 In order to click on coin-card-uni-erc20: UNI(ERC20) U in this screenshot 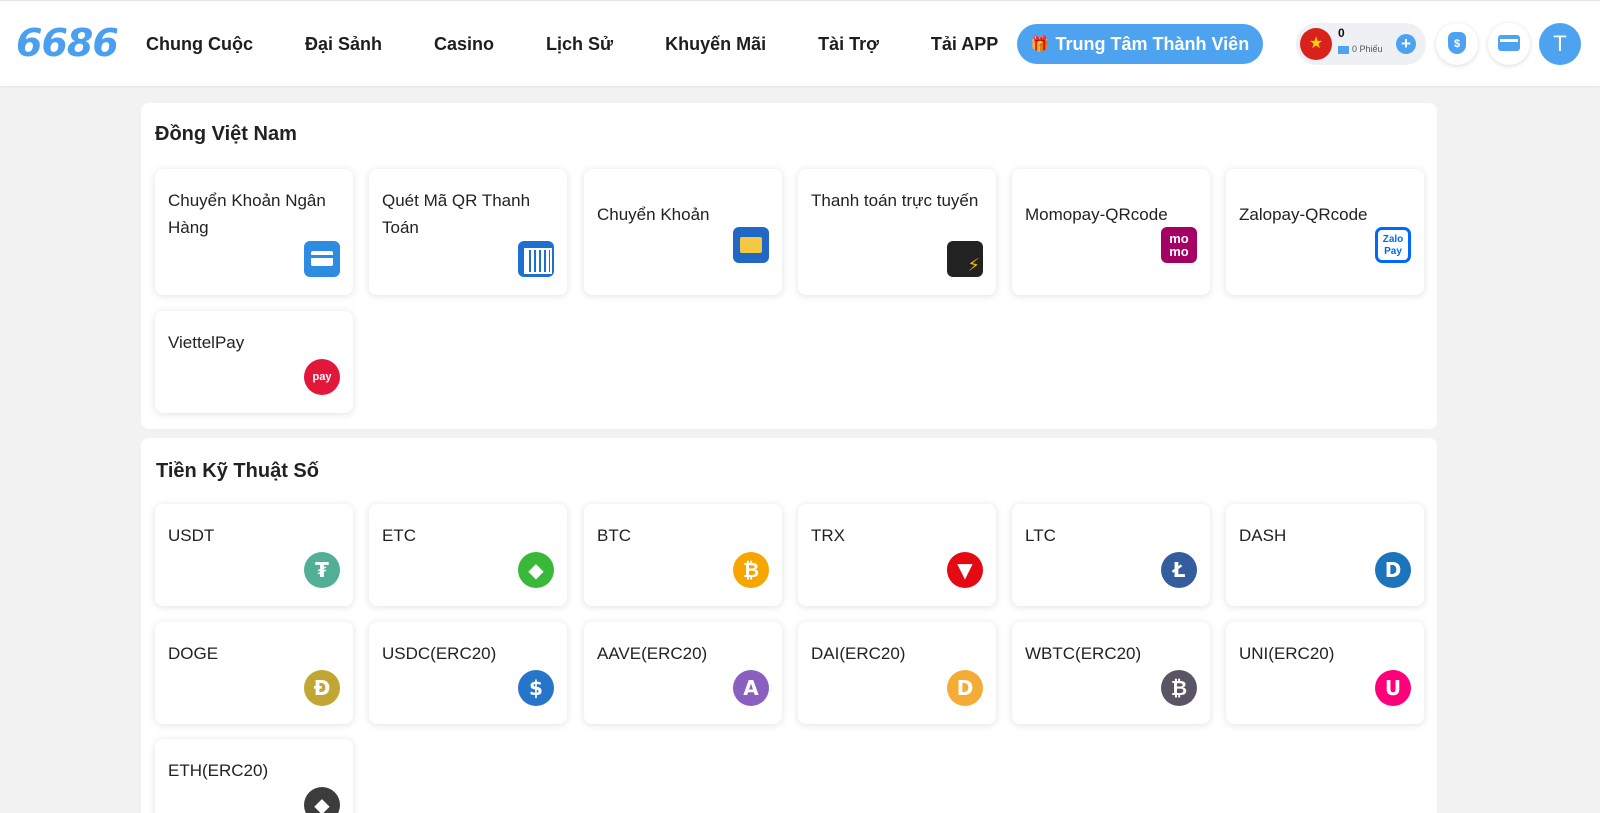, I will do `click(1325, 673)`.